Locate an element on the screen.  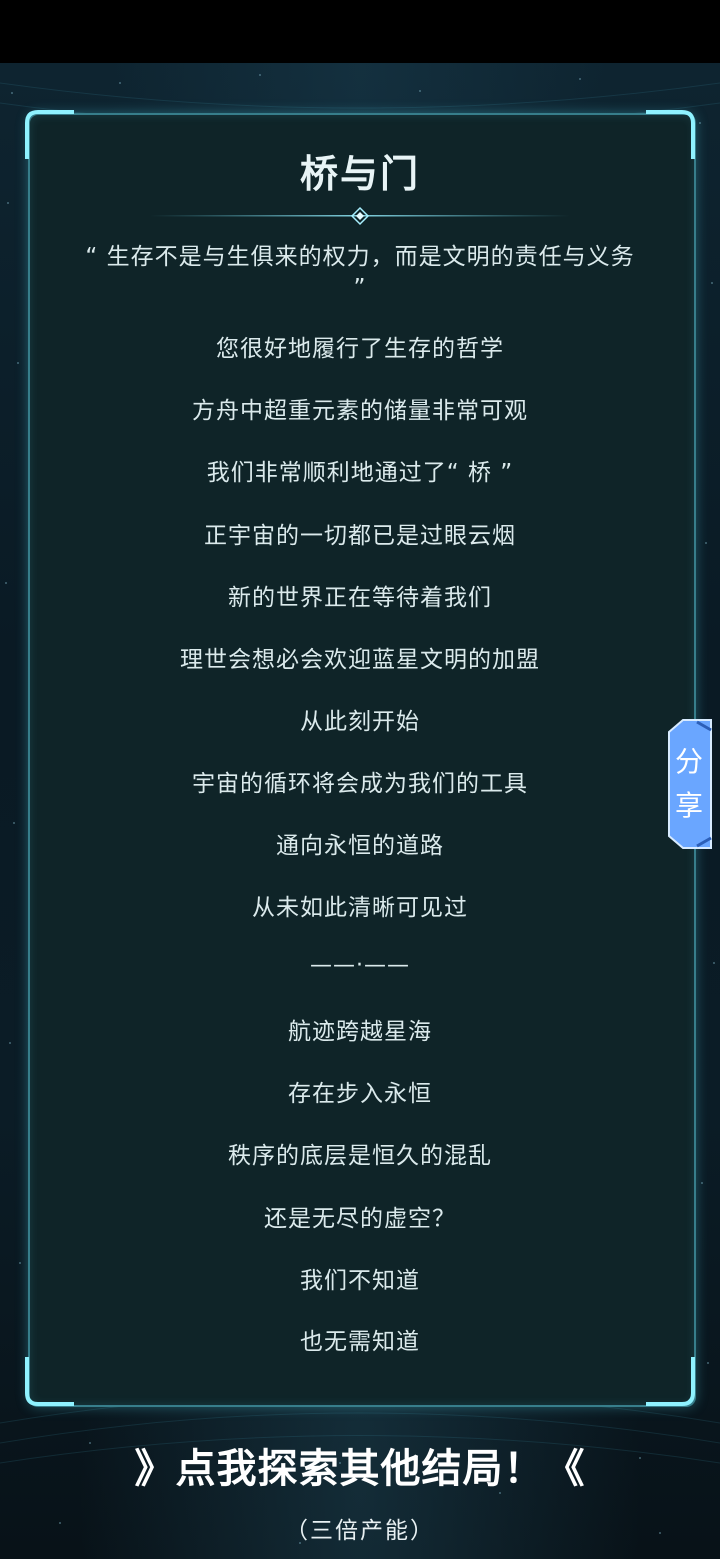
explore-other-endings-button: 》点我探索其他结局！《 is located at coordinates (360, 1465).